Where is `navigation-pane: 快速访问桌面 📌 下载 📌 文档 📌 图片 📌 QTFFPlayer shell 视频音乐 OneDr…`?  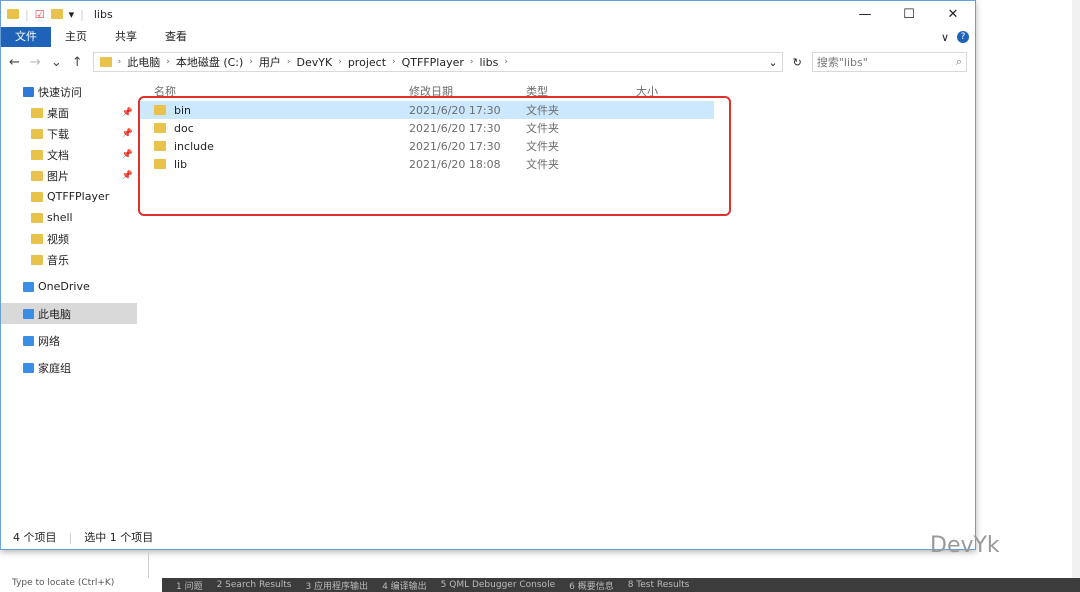 navigation-pane: 快速访问桌面 📌 下载 📌 文档 📌 图片 📌 QTFFPlayer shell 视频音乐 OneDr… is located at coordinates (69, 303).